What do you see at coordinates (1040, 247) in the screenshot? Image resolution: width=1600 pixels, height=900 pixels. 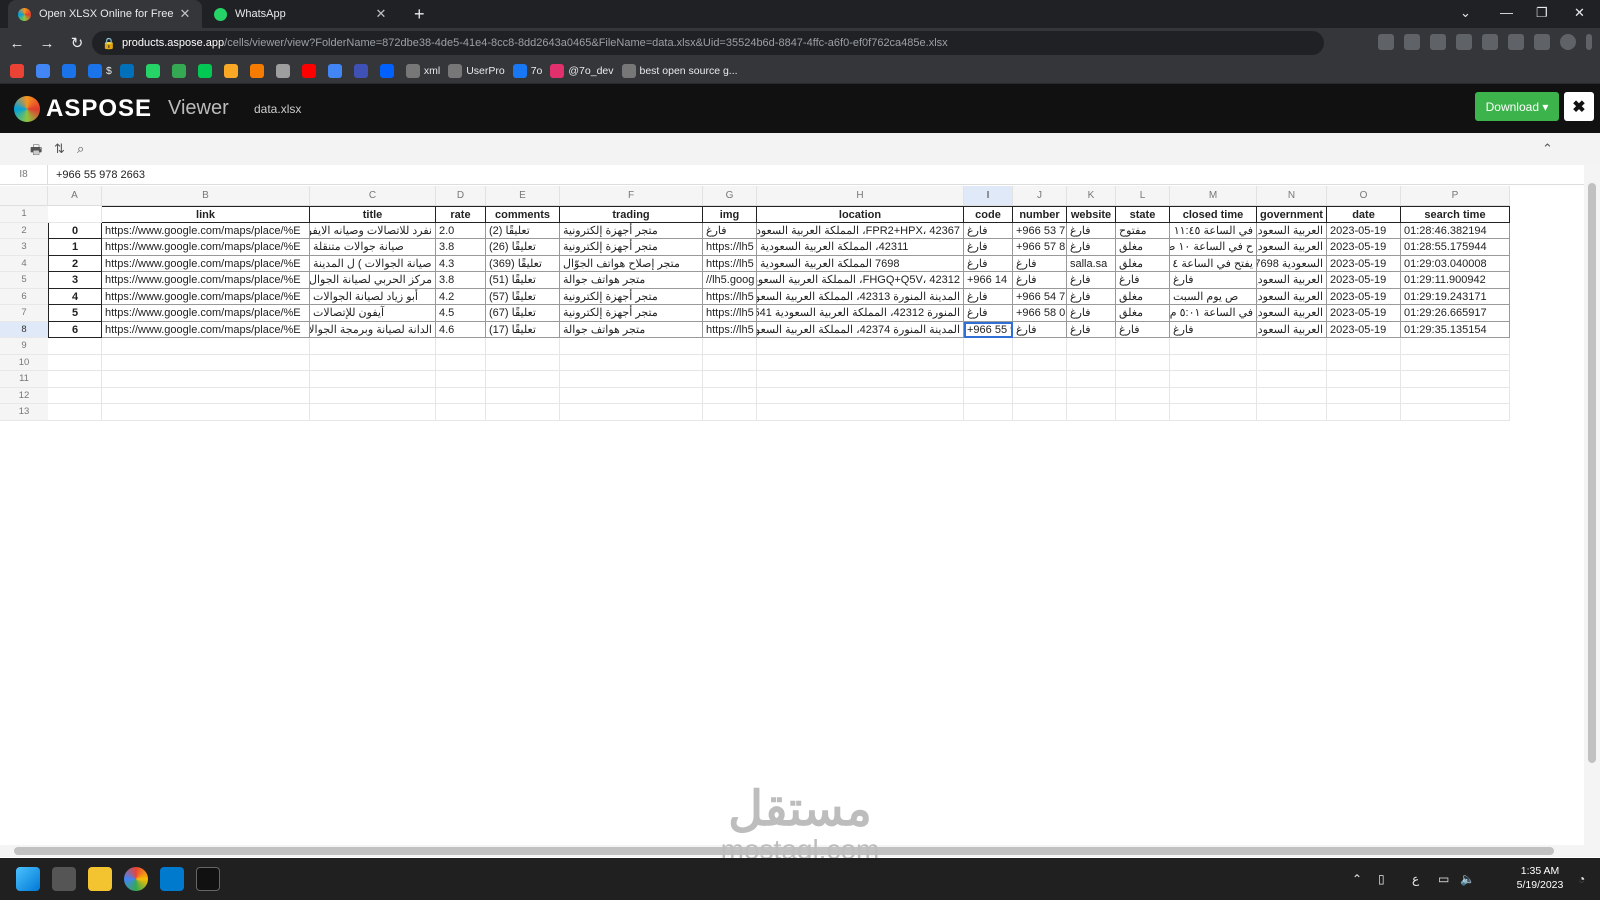 I see `table-cell: +966 57 8` at bounding box center [1040, 247].